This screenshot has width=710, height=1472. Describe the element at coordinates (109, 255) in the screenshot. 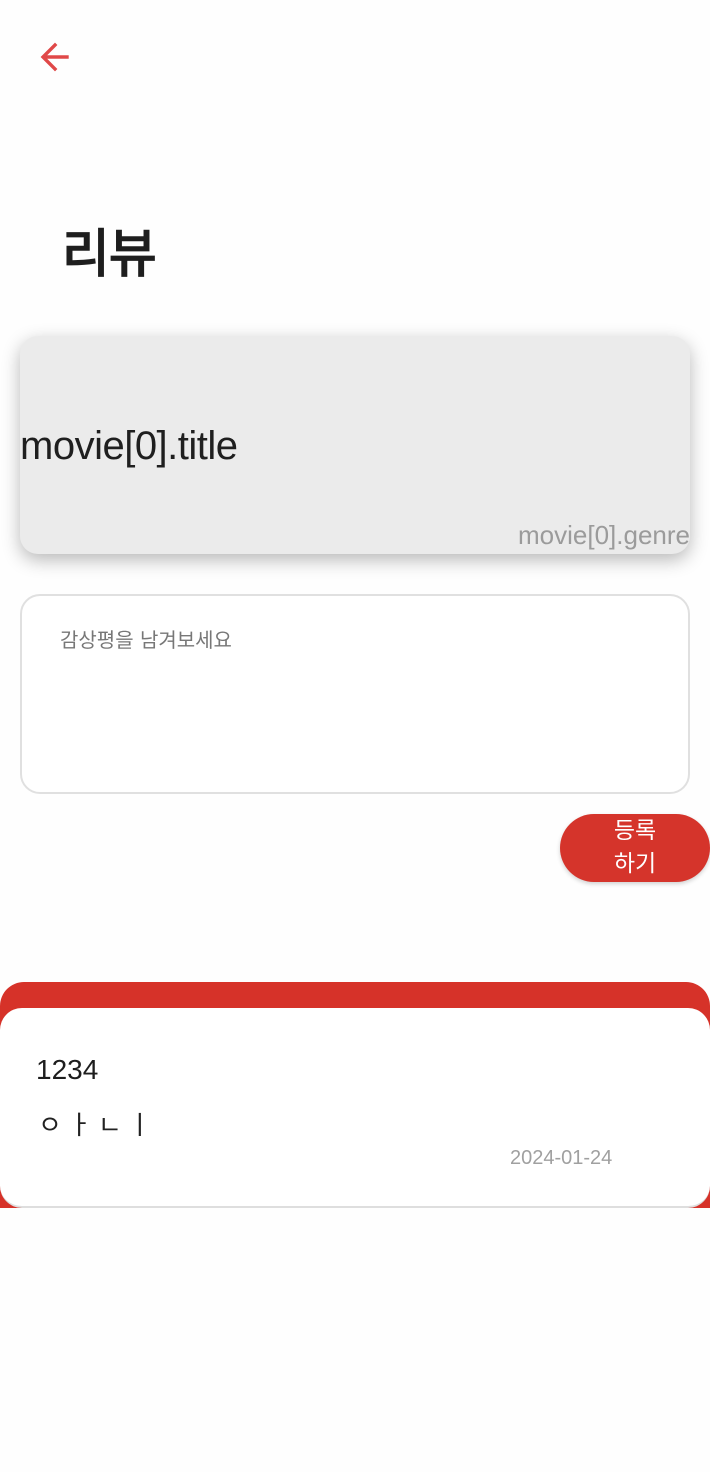

I see `page-title: 리뷰` at that location.